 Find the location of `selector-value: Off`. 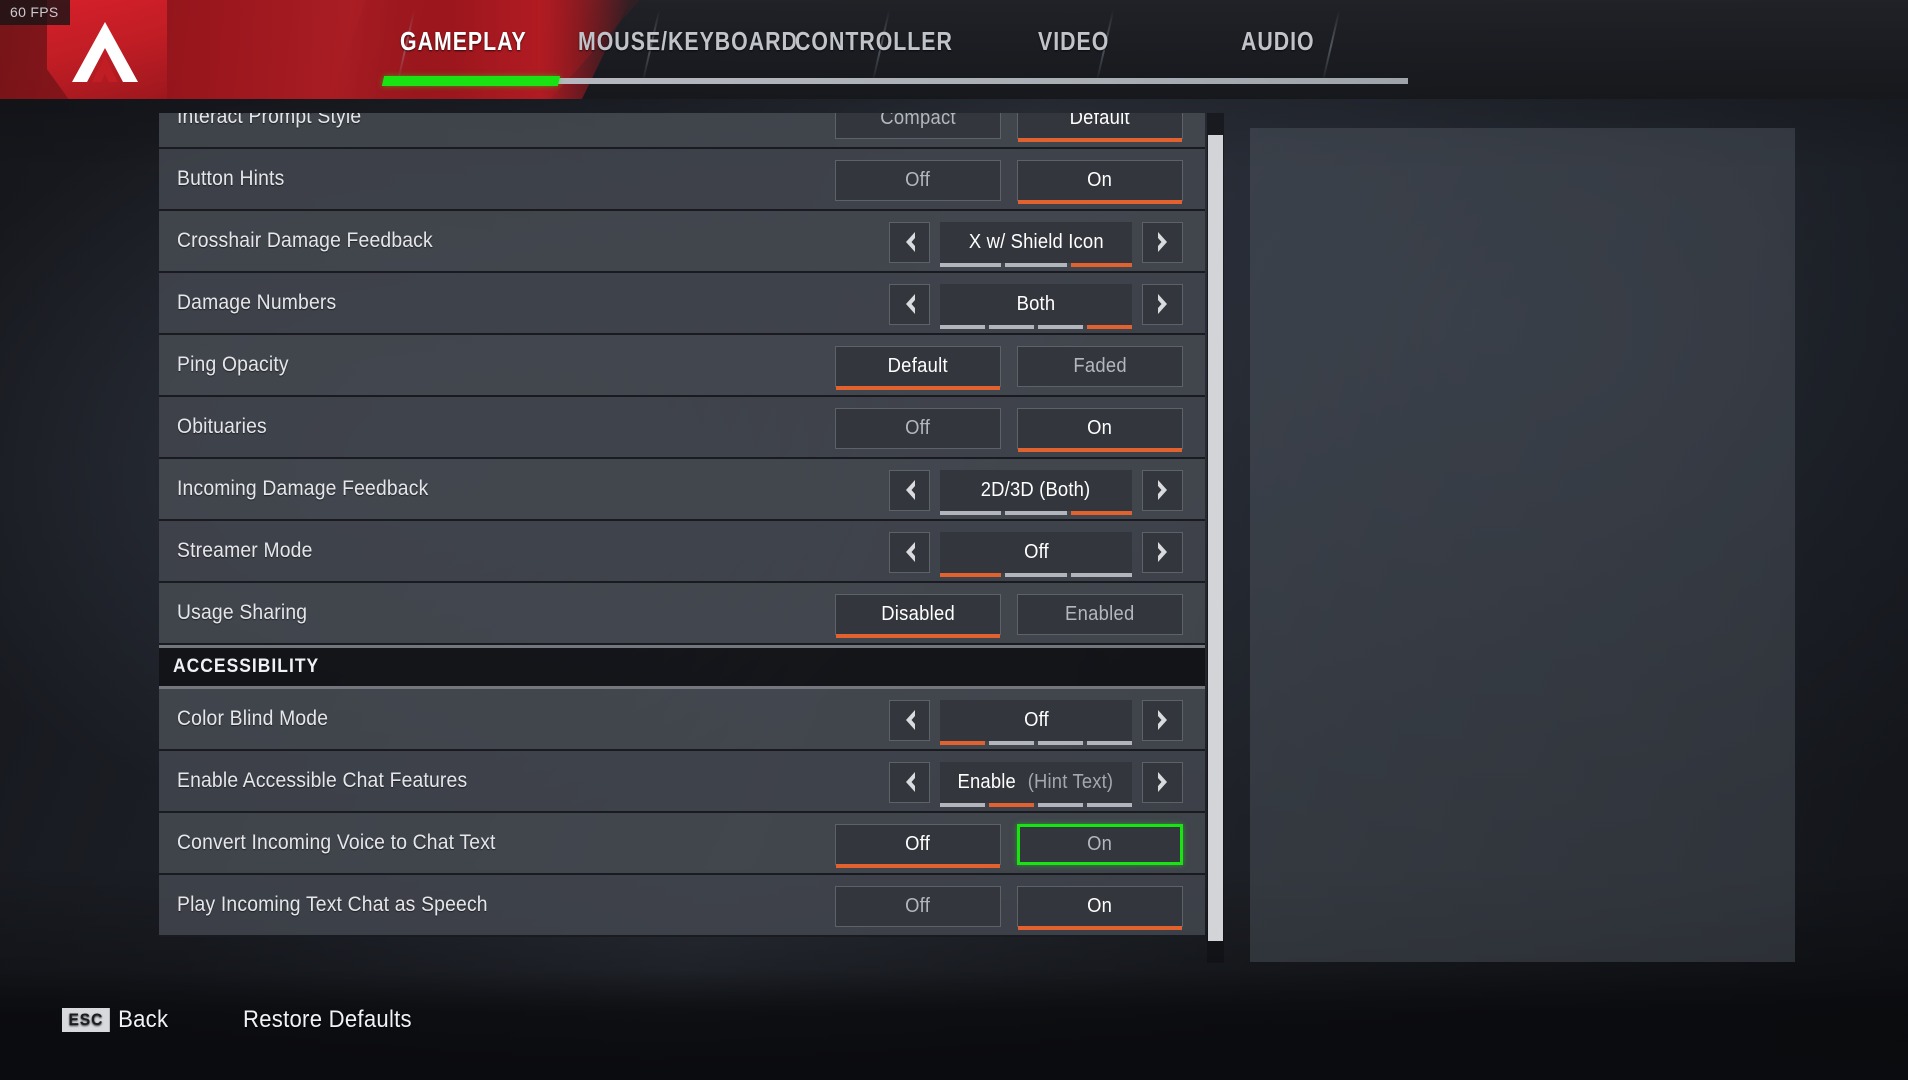

selector-value: Off is located at coordinates (1036, 719).